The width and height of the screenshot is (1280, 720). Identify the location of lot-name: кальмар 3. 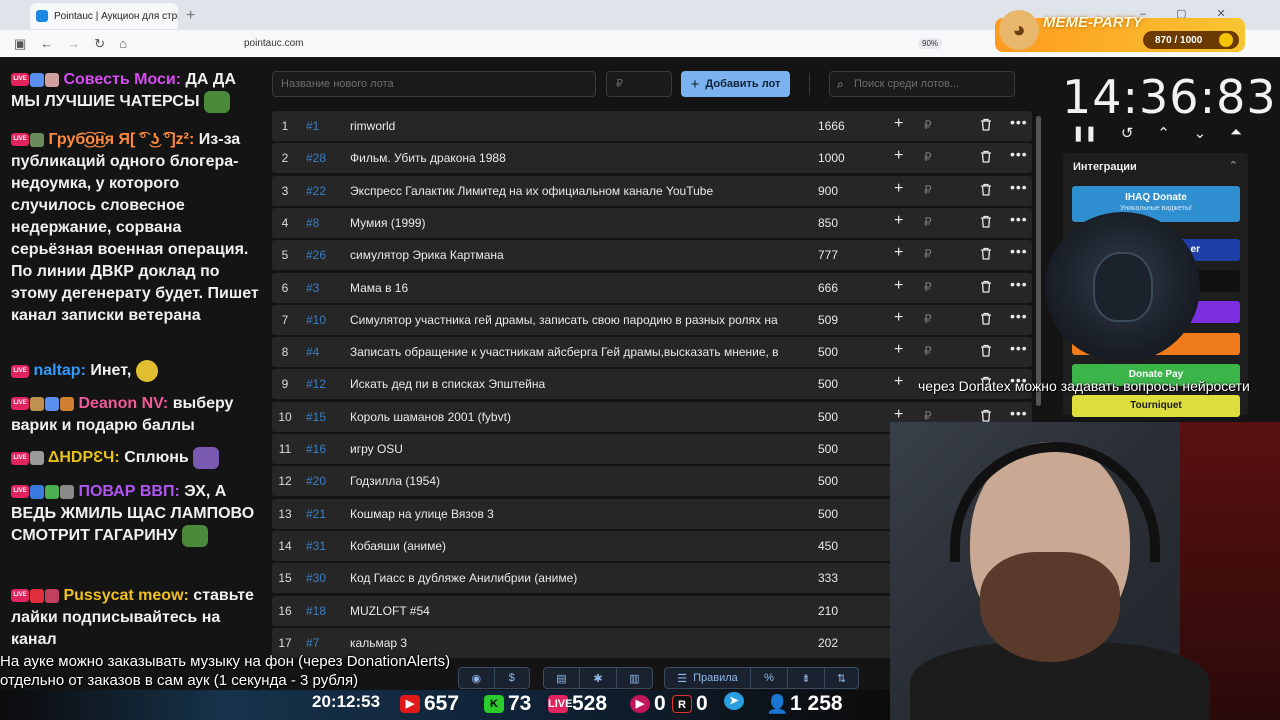
(570, 643).